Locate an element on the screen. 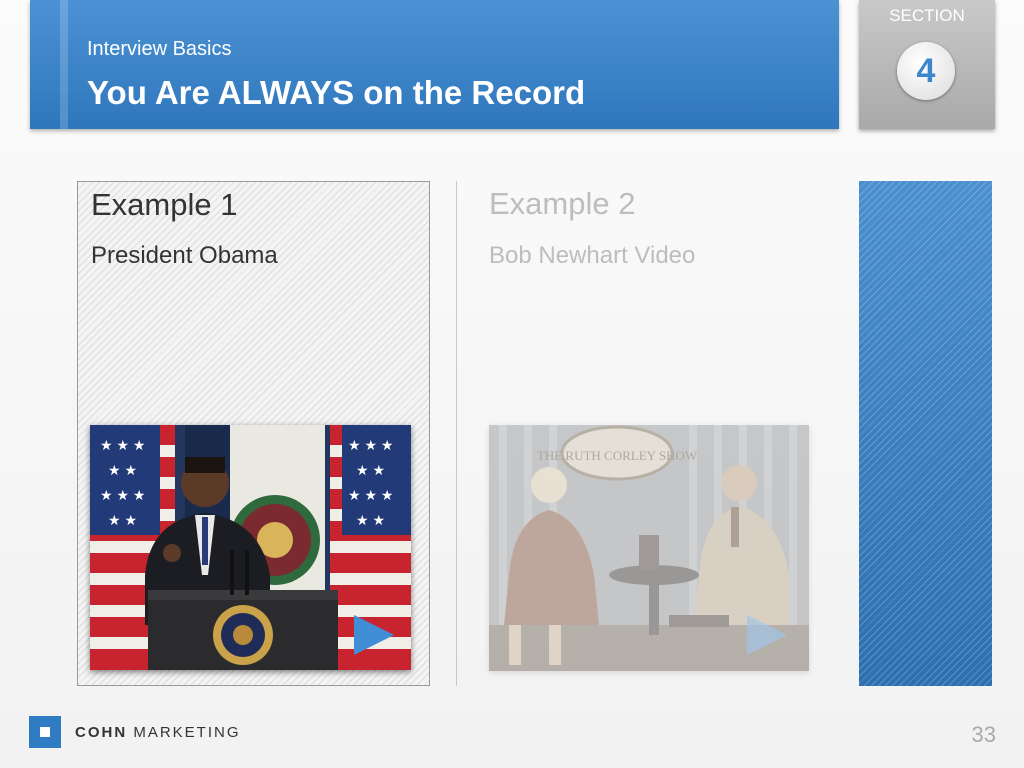 The height and width of the screenshot is (768, 1024). section-badge: SECTION 4 is located at coordinates (927, 64).